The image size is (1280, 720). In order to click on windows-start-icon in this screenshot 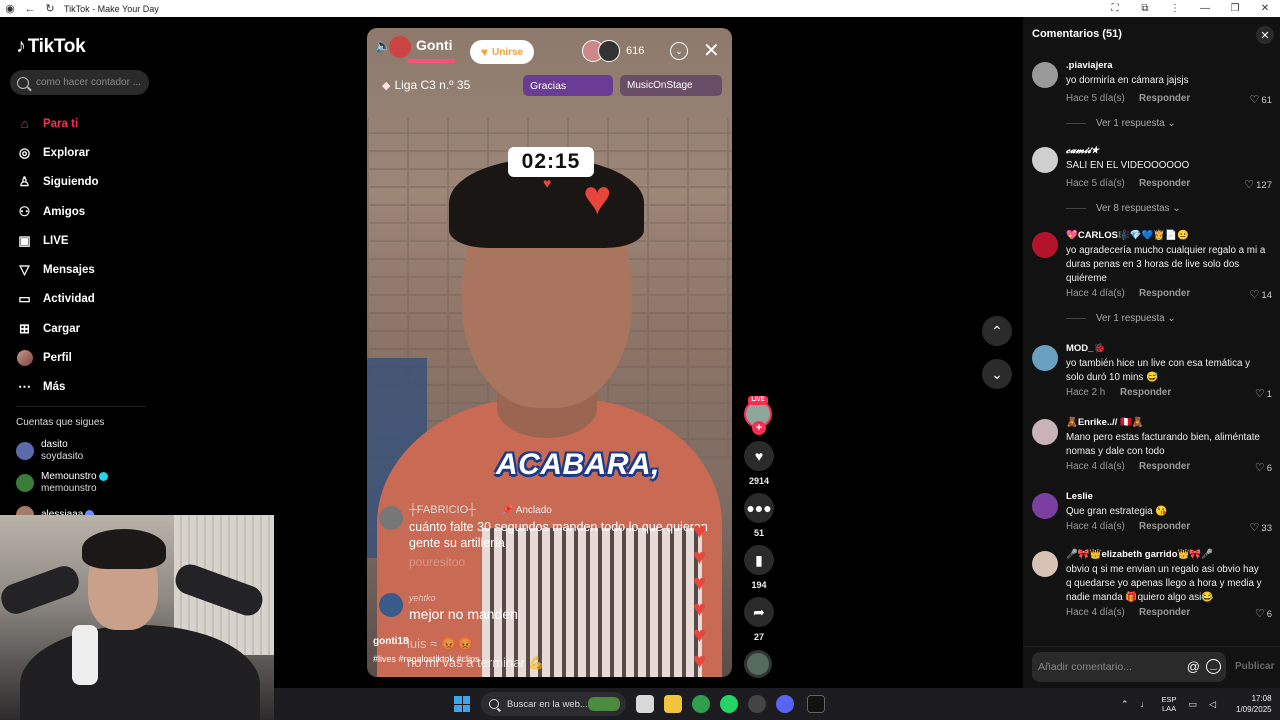, I will do `click(462, 704)`.